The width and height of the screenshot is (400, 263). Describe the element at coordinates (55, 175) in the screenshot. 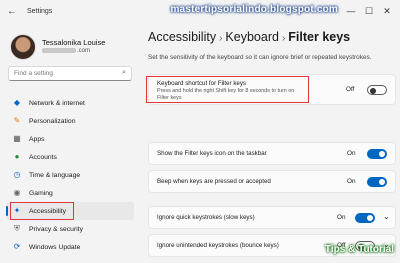

I see `sidebar-item-label: Time & language` at that location.